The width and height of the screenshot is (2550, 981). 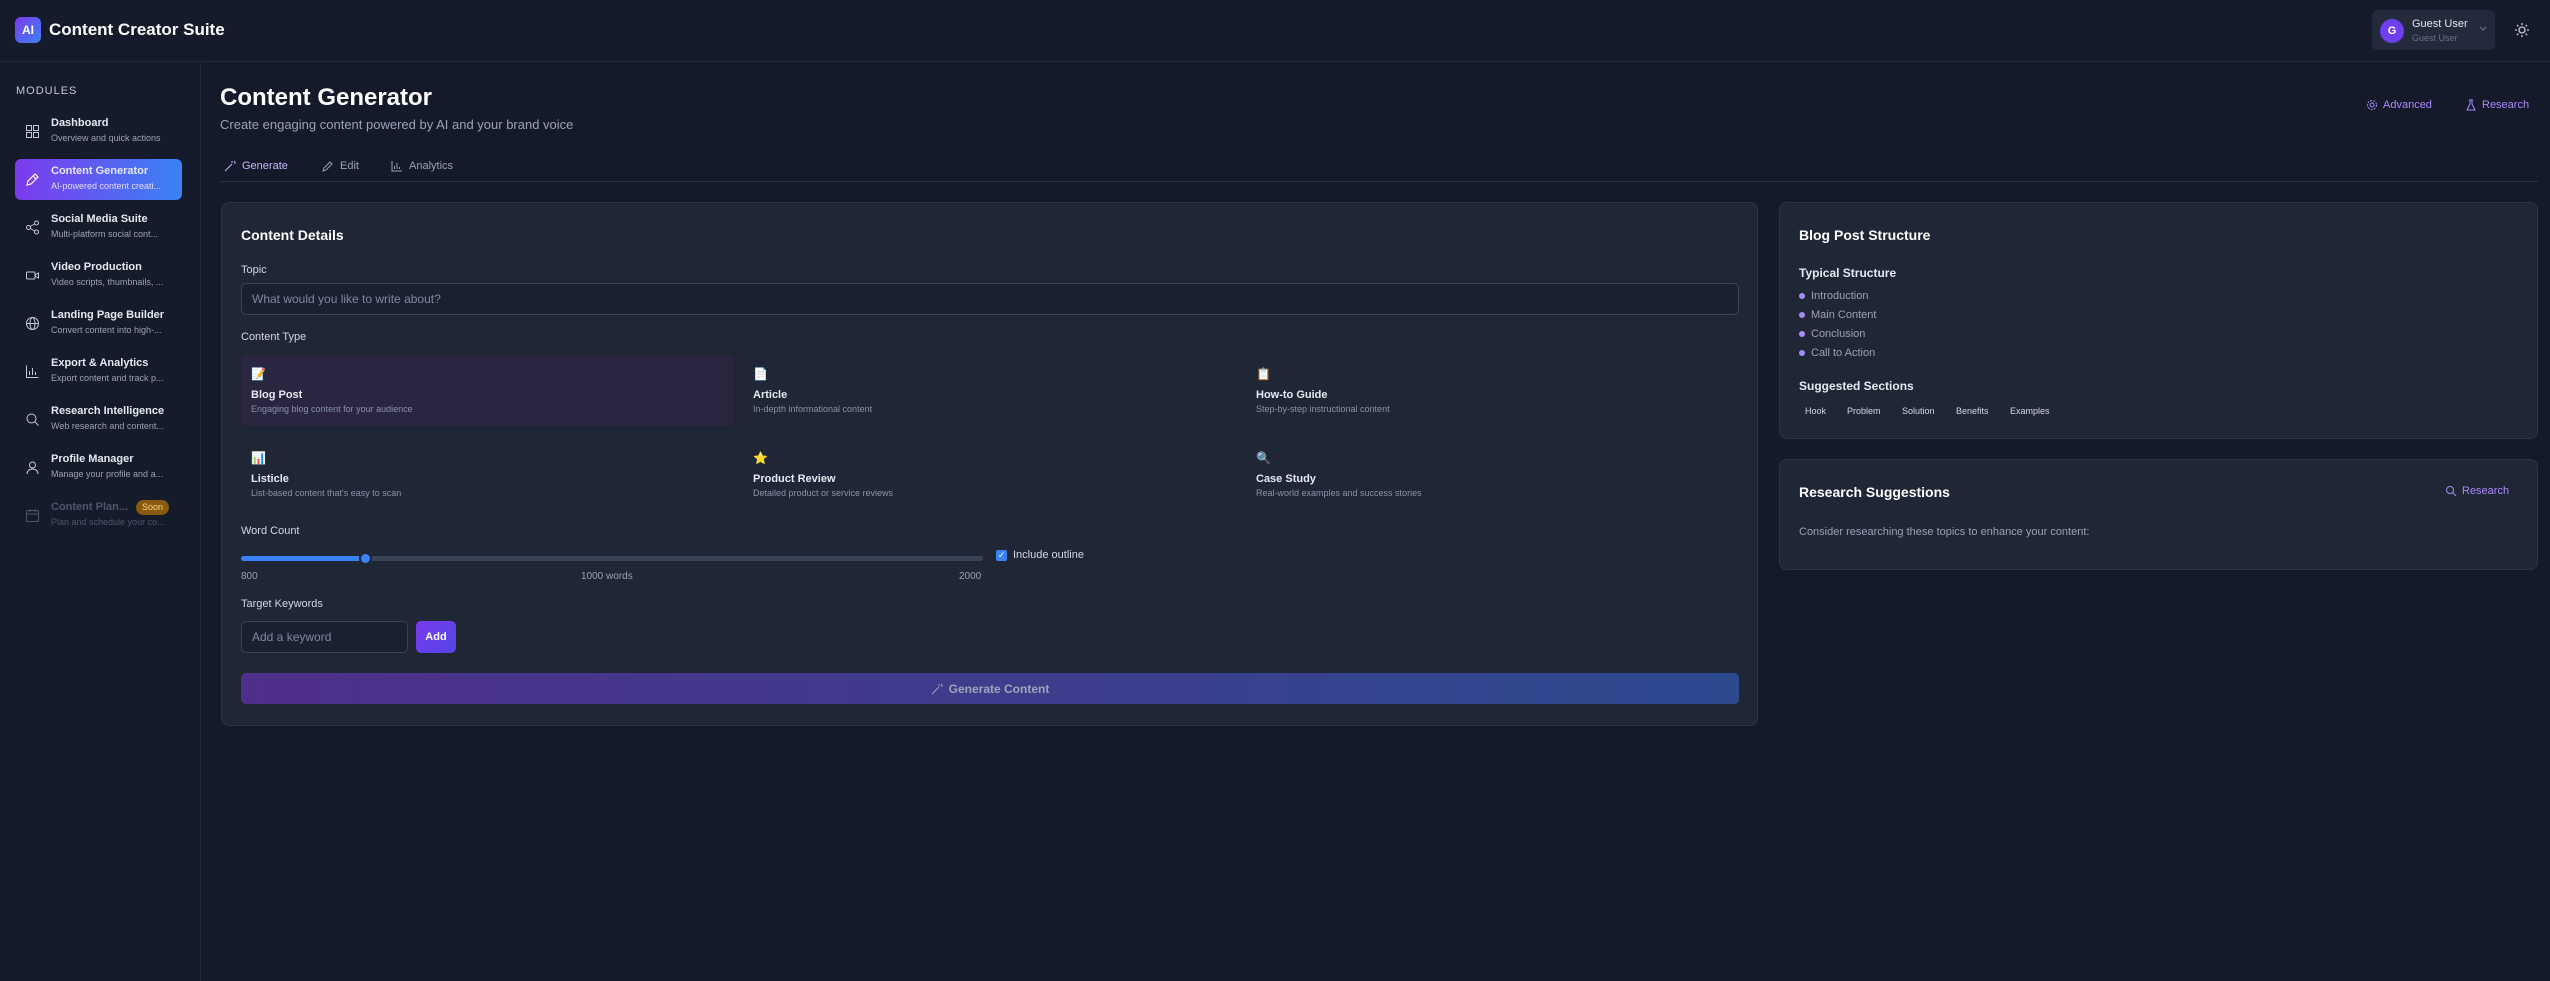 What do you see at coordinates (100, 363) in the screenshot?
I see `sidebar-item-title: Export & Analytics` at bounding box center [100, 363].